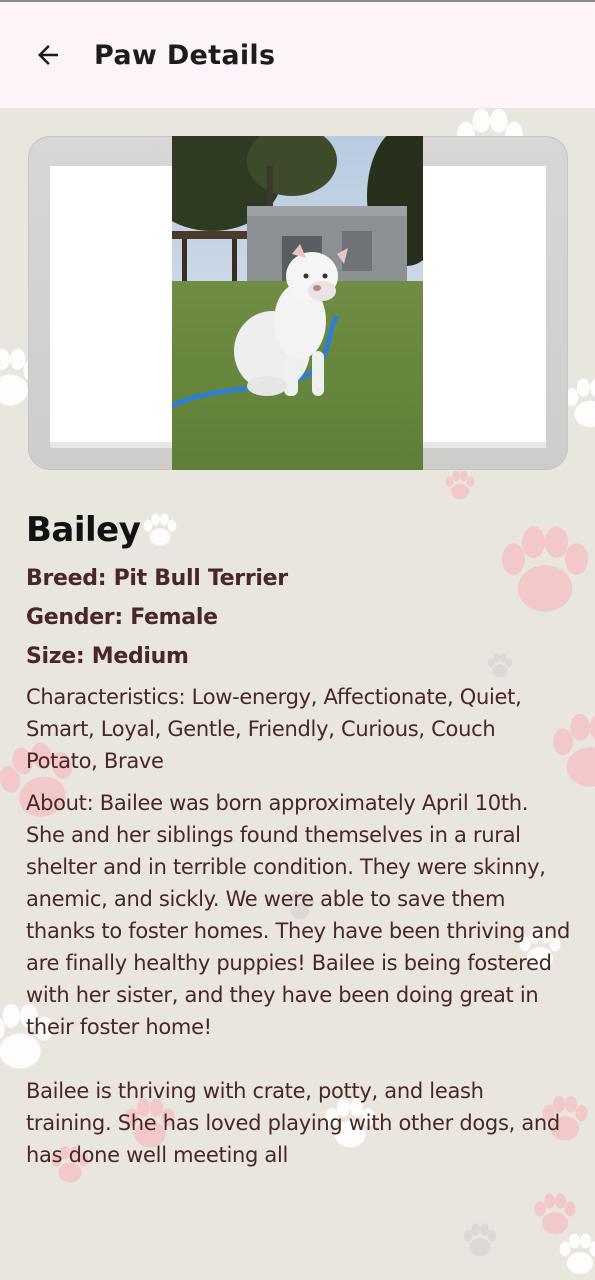 The height and width of the screenshot is (1280, 595). Describe the element at coordinates (185, 55) in the screenshot. I see `page-title: Paw Details` at that location.